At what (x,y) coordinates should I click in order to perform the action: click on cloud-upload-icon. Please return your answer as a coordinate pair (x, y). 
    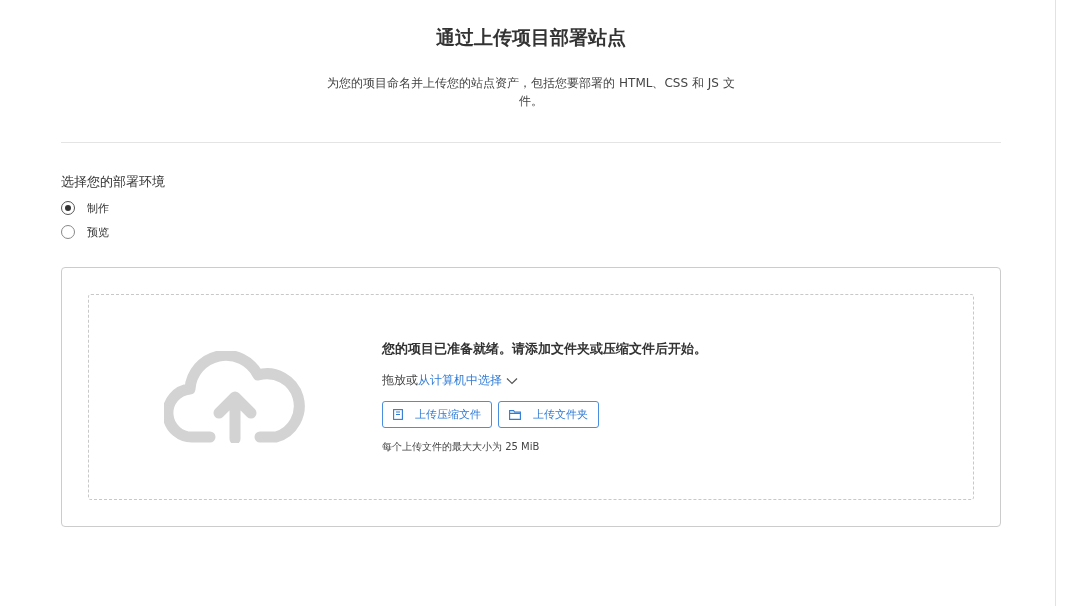
    Looking at the image, I should click on (235, 397).